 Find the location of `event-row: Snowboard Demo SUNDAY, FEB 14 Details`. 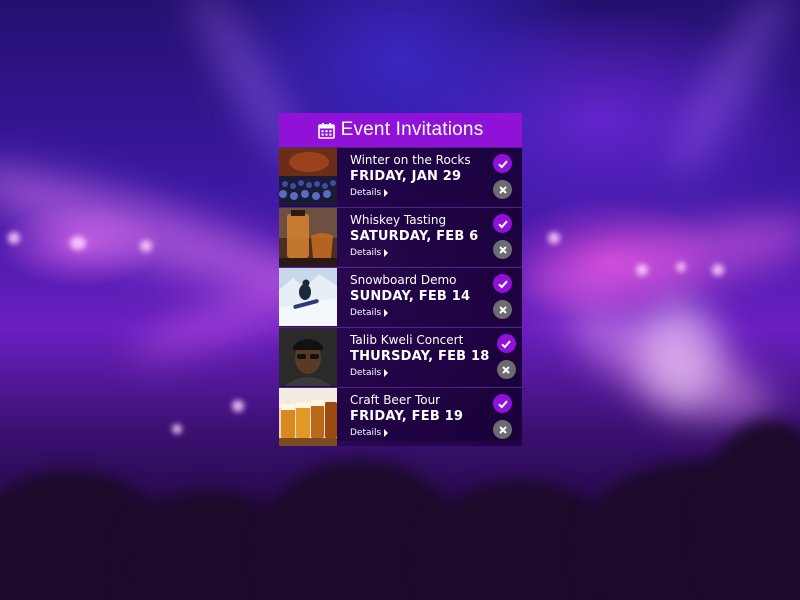

event-row: Snowboard Demo SUNDAY, FEB 14 Details is located at coordinates (400, 296).